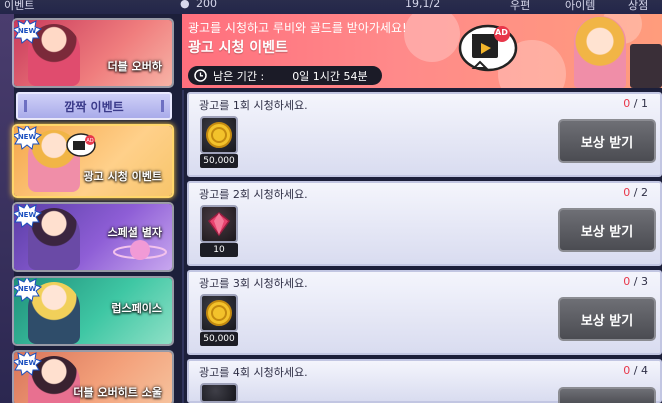 The height and width of the screenshot is (403, 662). Describe the element at coordinates (501, 32) in the screenshot. I see `ad-badge-text: AD` at that location.